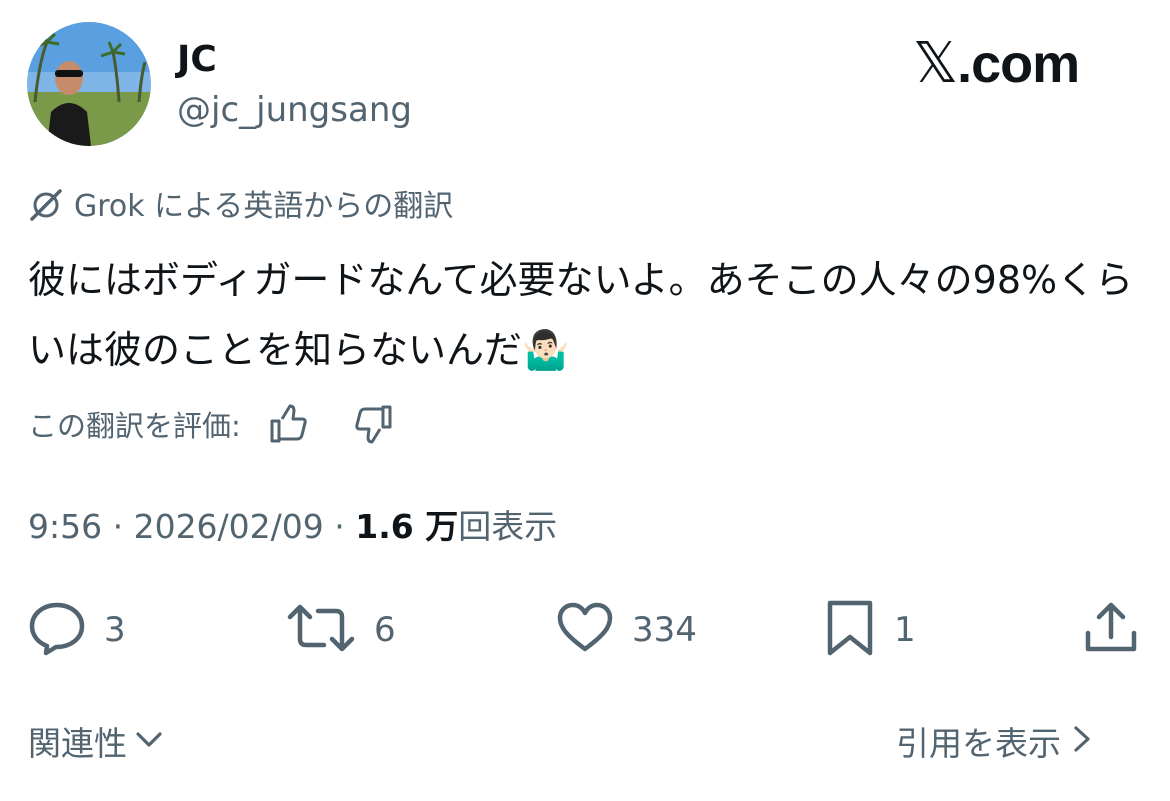 The width and height of the screenshot is (1170, 801). I want to click on rate-label: この翻訳を評価:, so click(134, 426).